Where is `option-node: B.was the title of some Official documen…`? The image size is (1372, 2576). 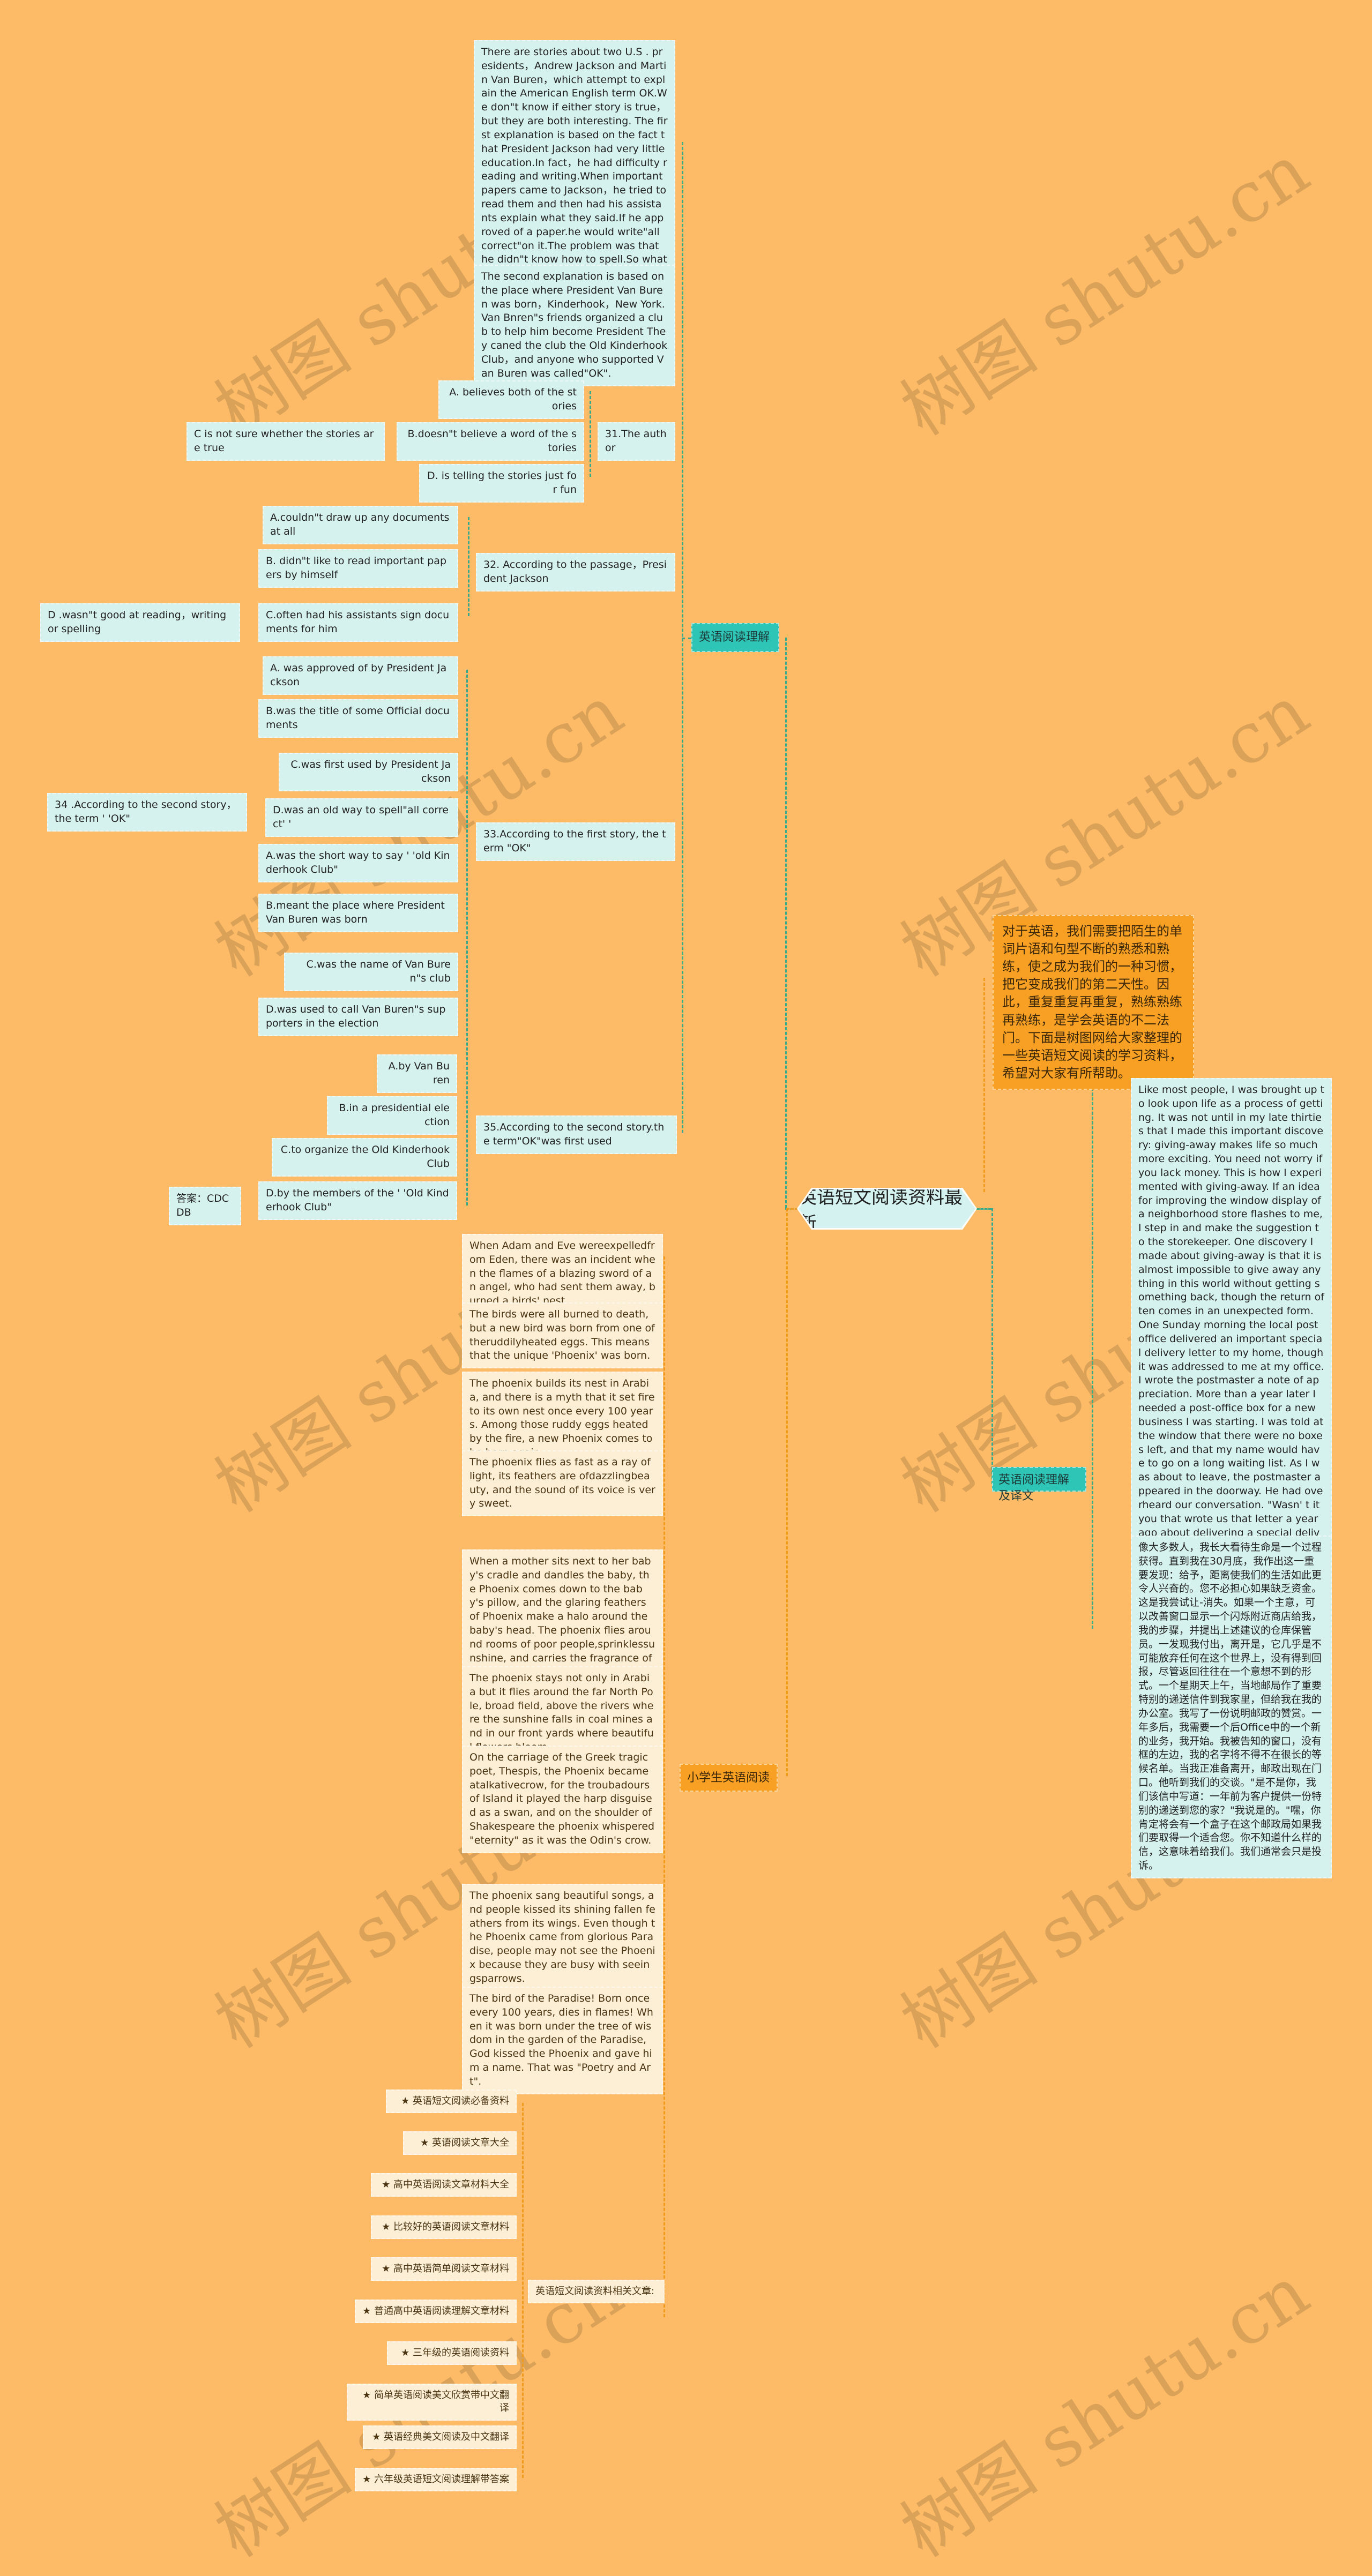 option-node: B.was the title of some Official documen… is located at coordinates (358, 718).